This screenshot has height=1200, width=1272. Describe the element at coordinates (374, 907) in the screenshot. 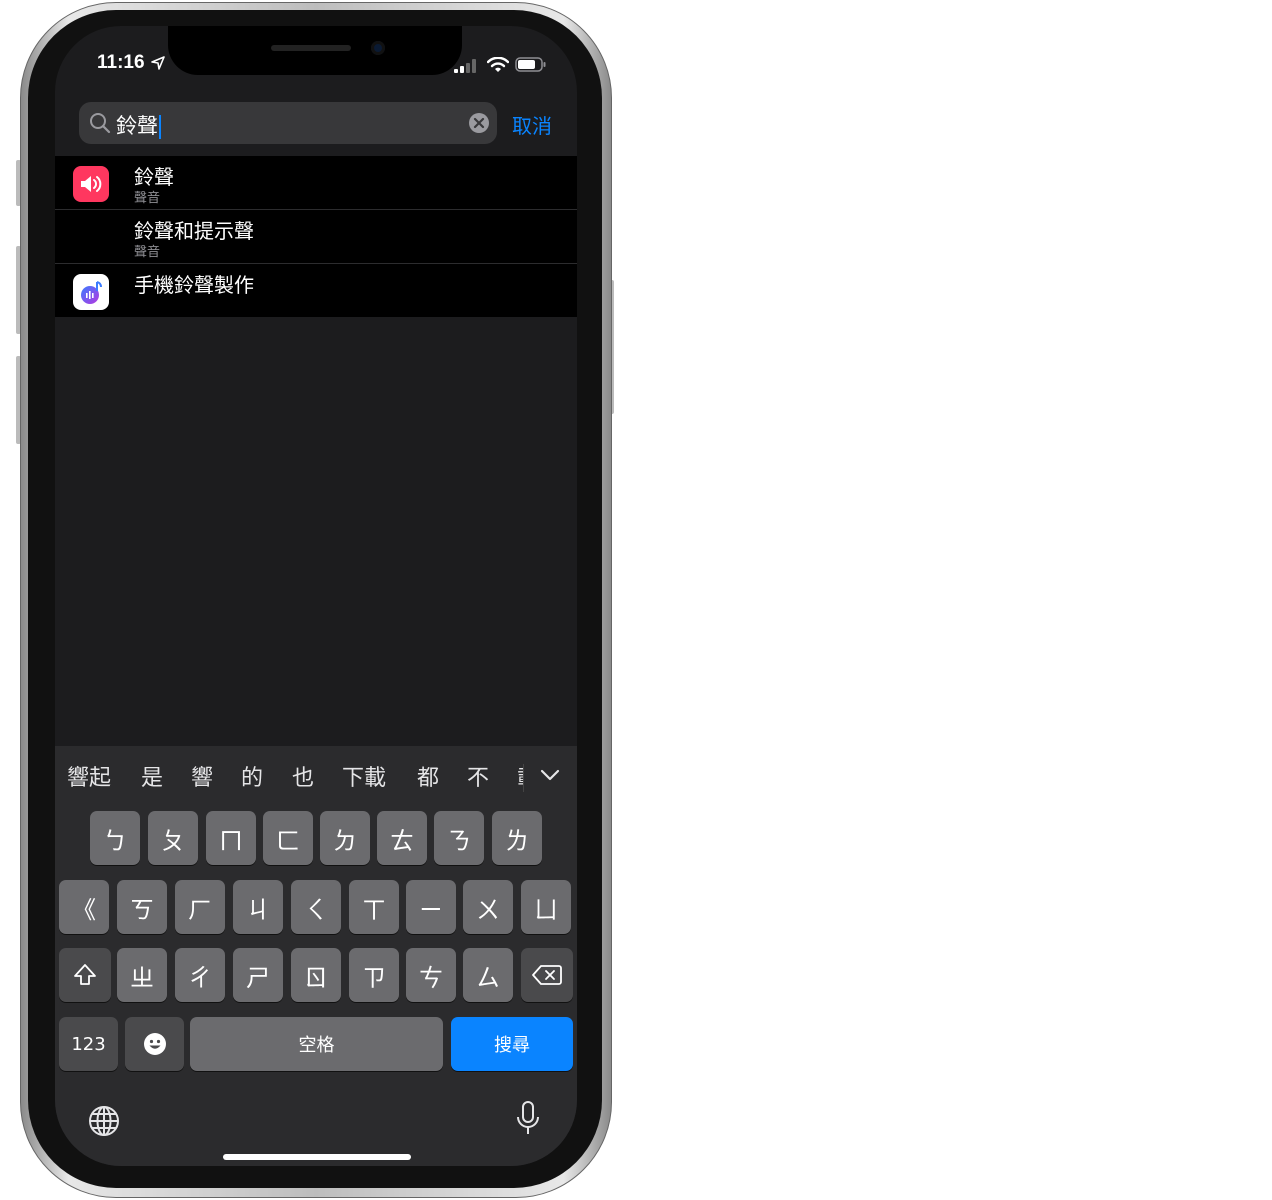

I see `key-bopomofo: ㄒ` at that location.